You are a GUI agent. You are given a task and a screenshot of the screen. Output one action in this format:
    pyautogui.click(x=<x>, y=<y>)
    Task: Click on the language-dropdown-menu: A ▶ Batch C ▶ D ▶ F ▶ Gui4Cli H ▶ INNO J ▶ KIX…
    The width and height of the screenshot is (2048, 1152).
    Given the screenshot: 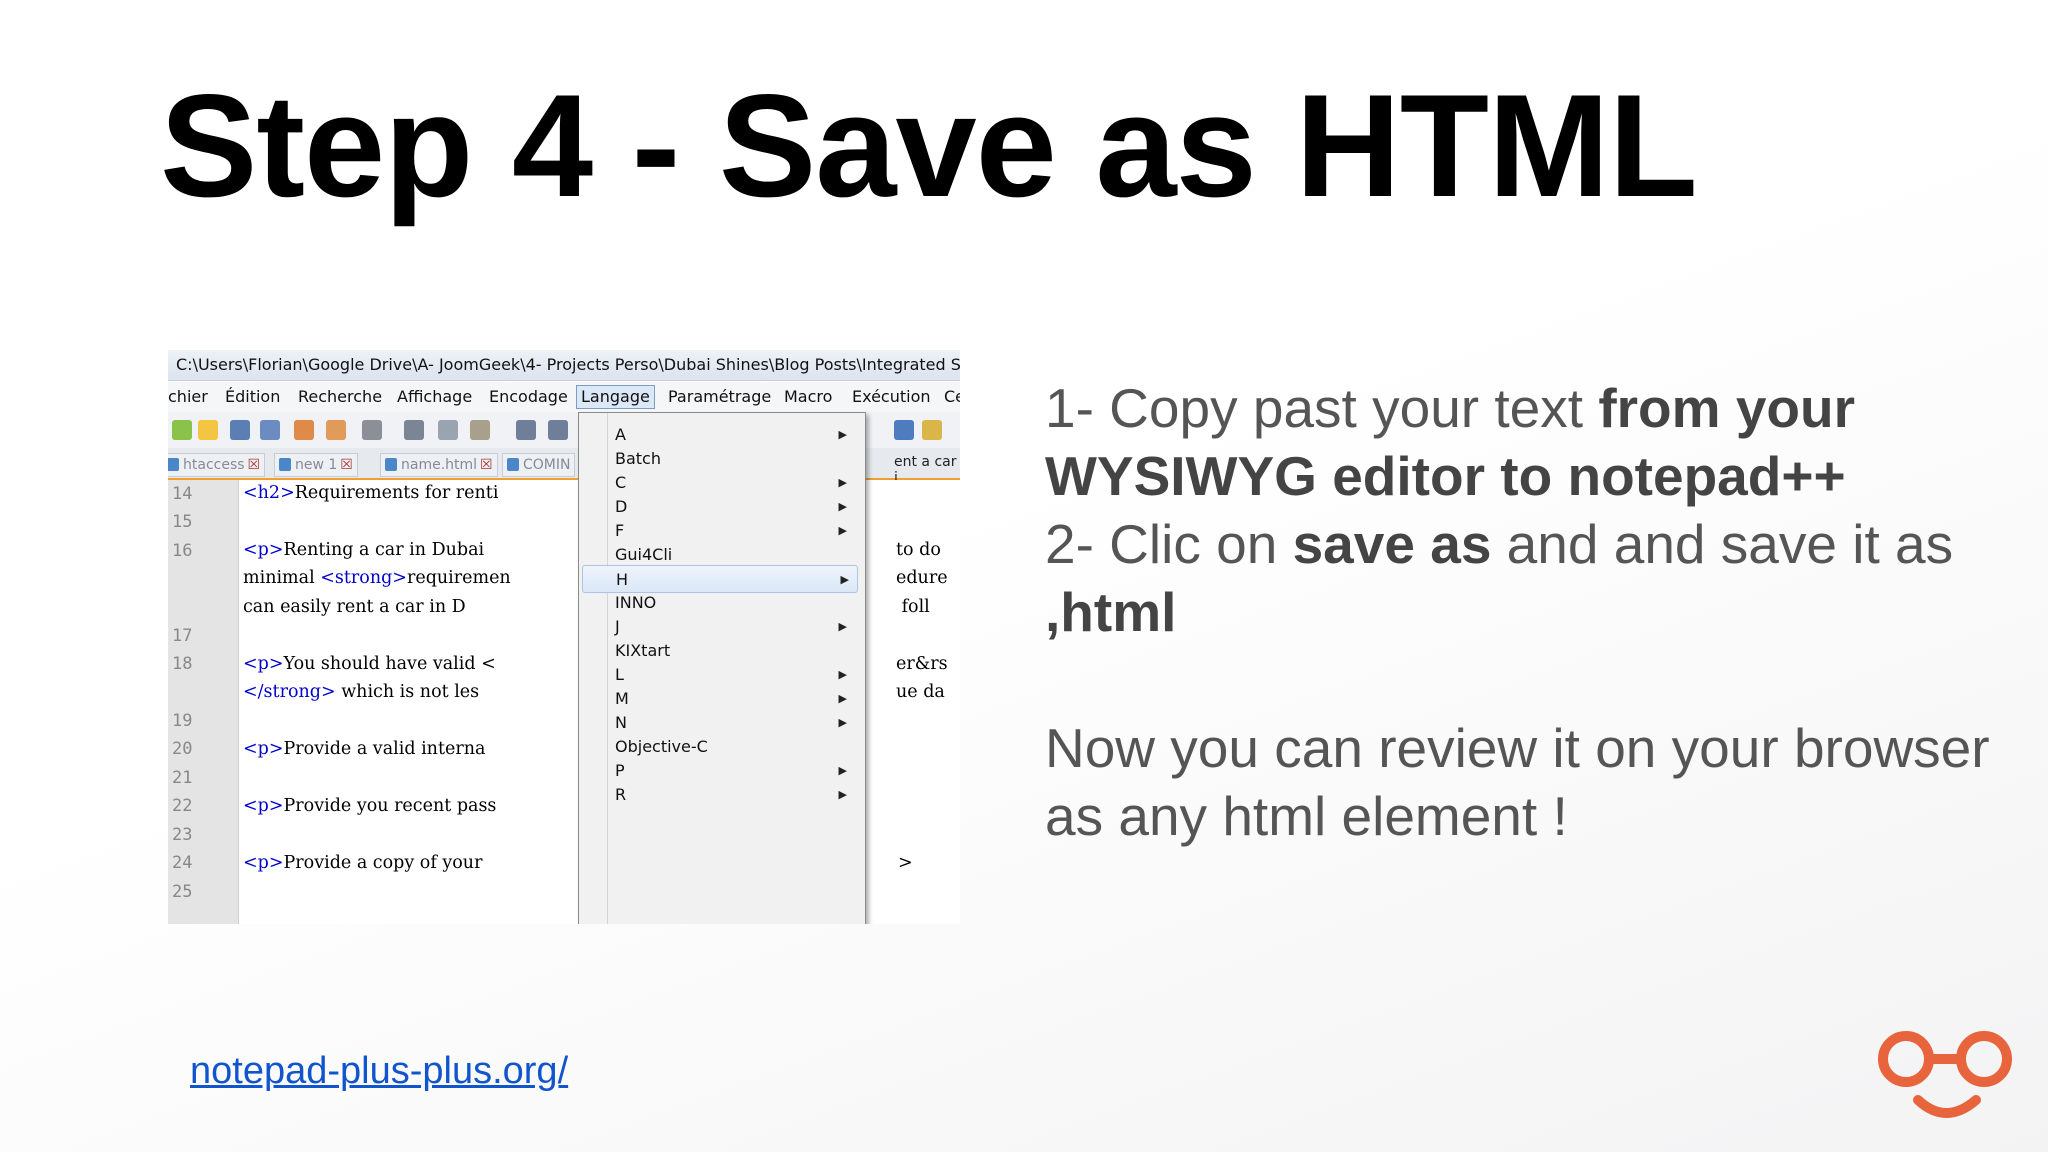 What is the action you would take?
    pyautogui.click(x=722, y=668)
    